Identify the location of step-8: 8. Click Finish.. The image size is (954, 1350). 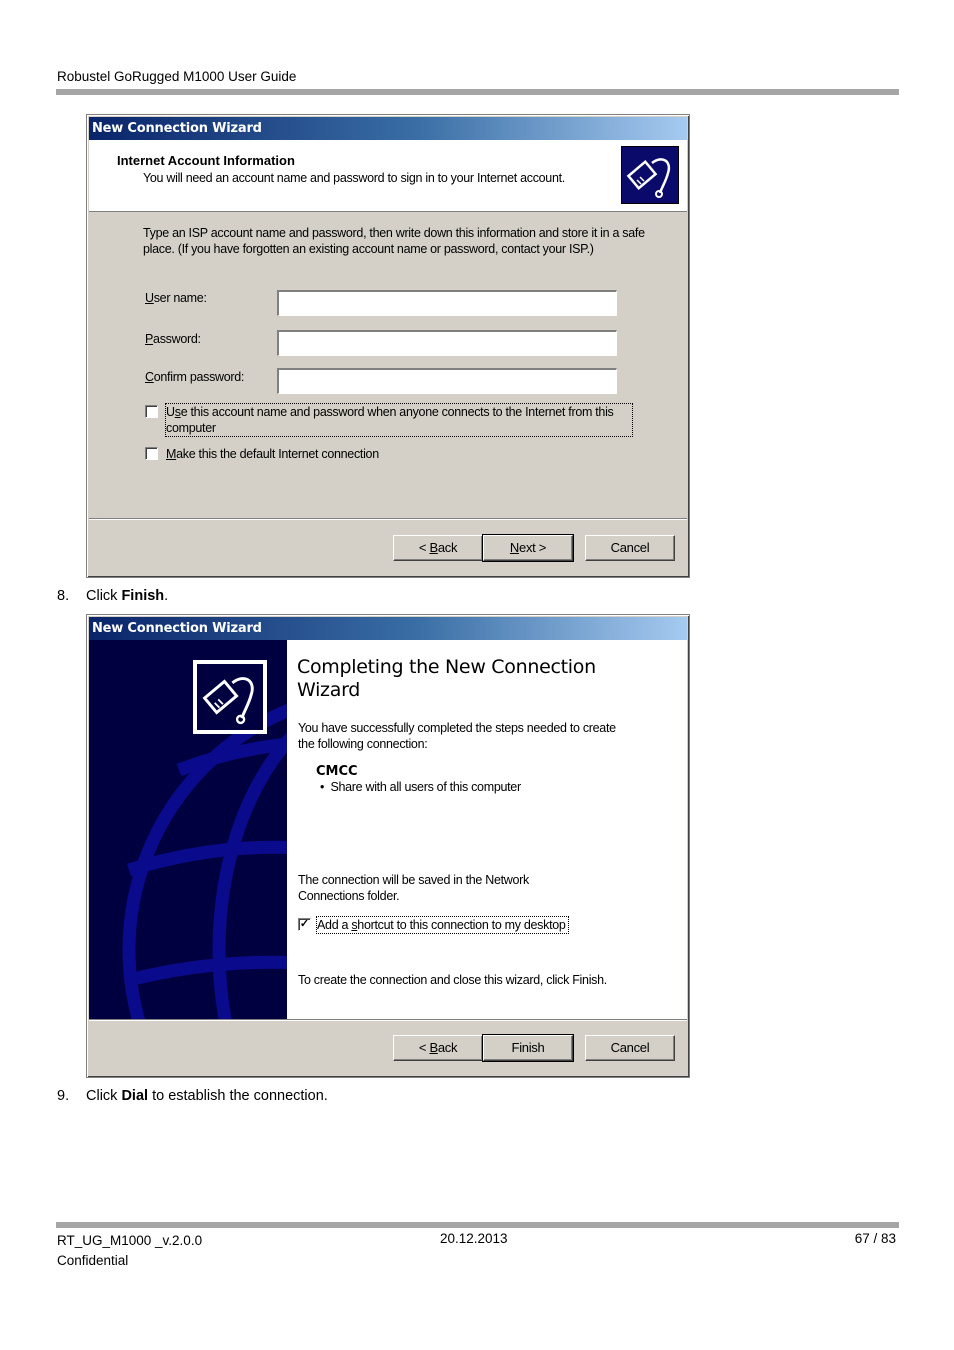
(113, 596).